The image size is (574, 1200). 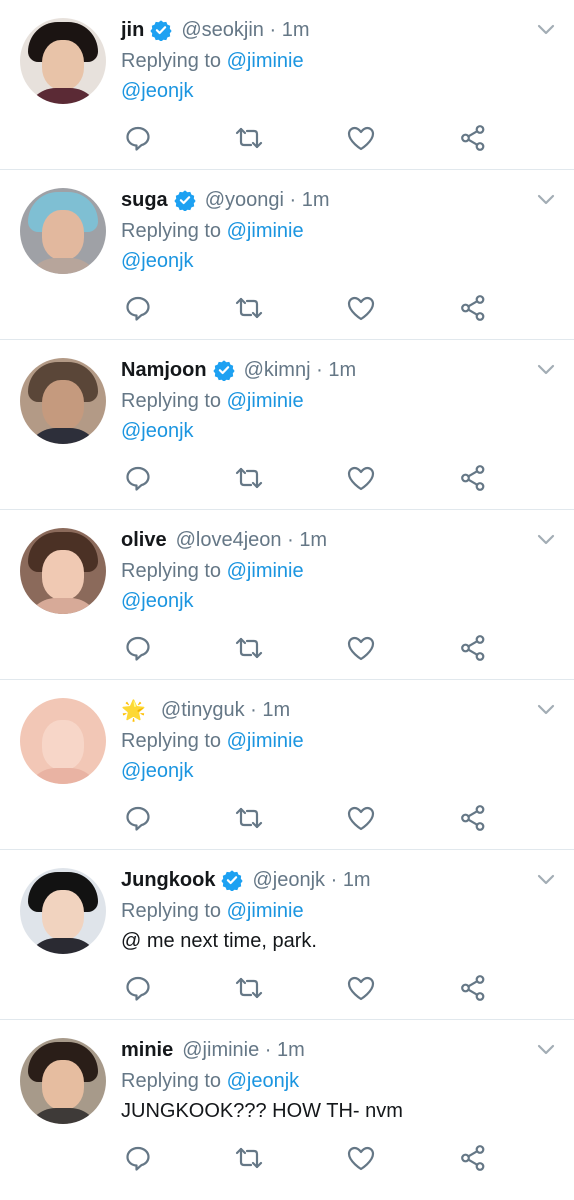 What do you see at coordinates (203, 710) in the screenshot?
I see `user-handle: @tinyguk` at bounding box center [203, 710].